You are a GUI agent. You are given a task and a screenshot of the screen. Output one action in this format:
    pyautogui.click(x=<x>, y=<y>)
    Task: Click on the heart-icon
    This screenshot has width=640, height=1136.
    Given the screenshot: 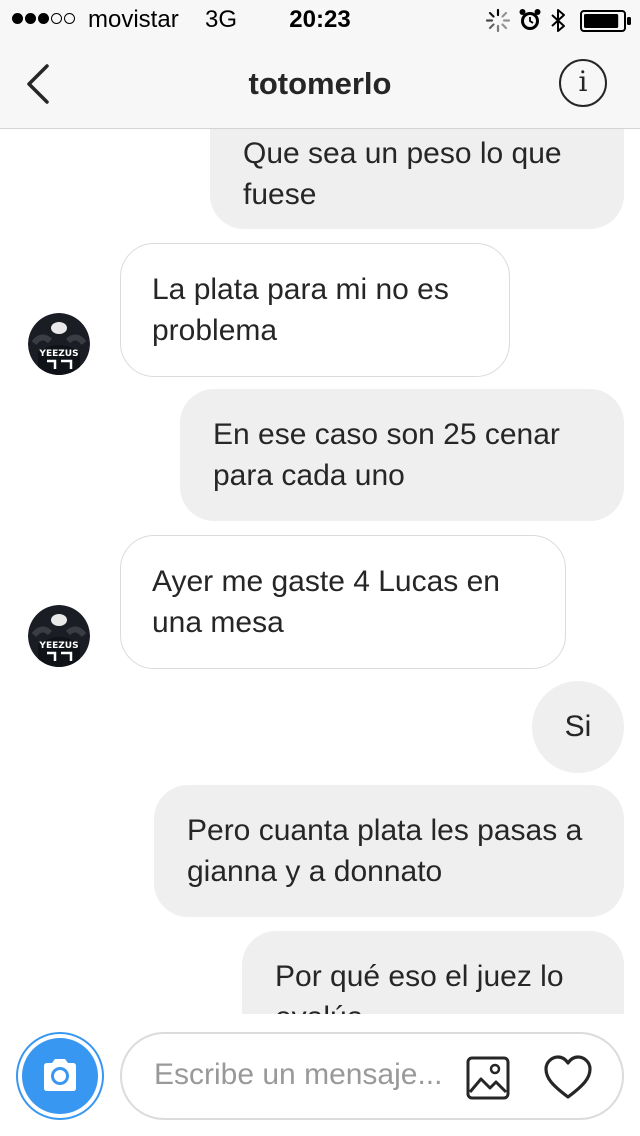 What is the action you would take?
    pyautogui.click(x=568, y=1077)
    